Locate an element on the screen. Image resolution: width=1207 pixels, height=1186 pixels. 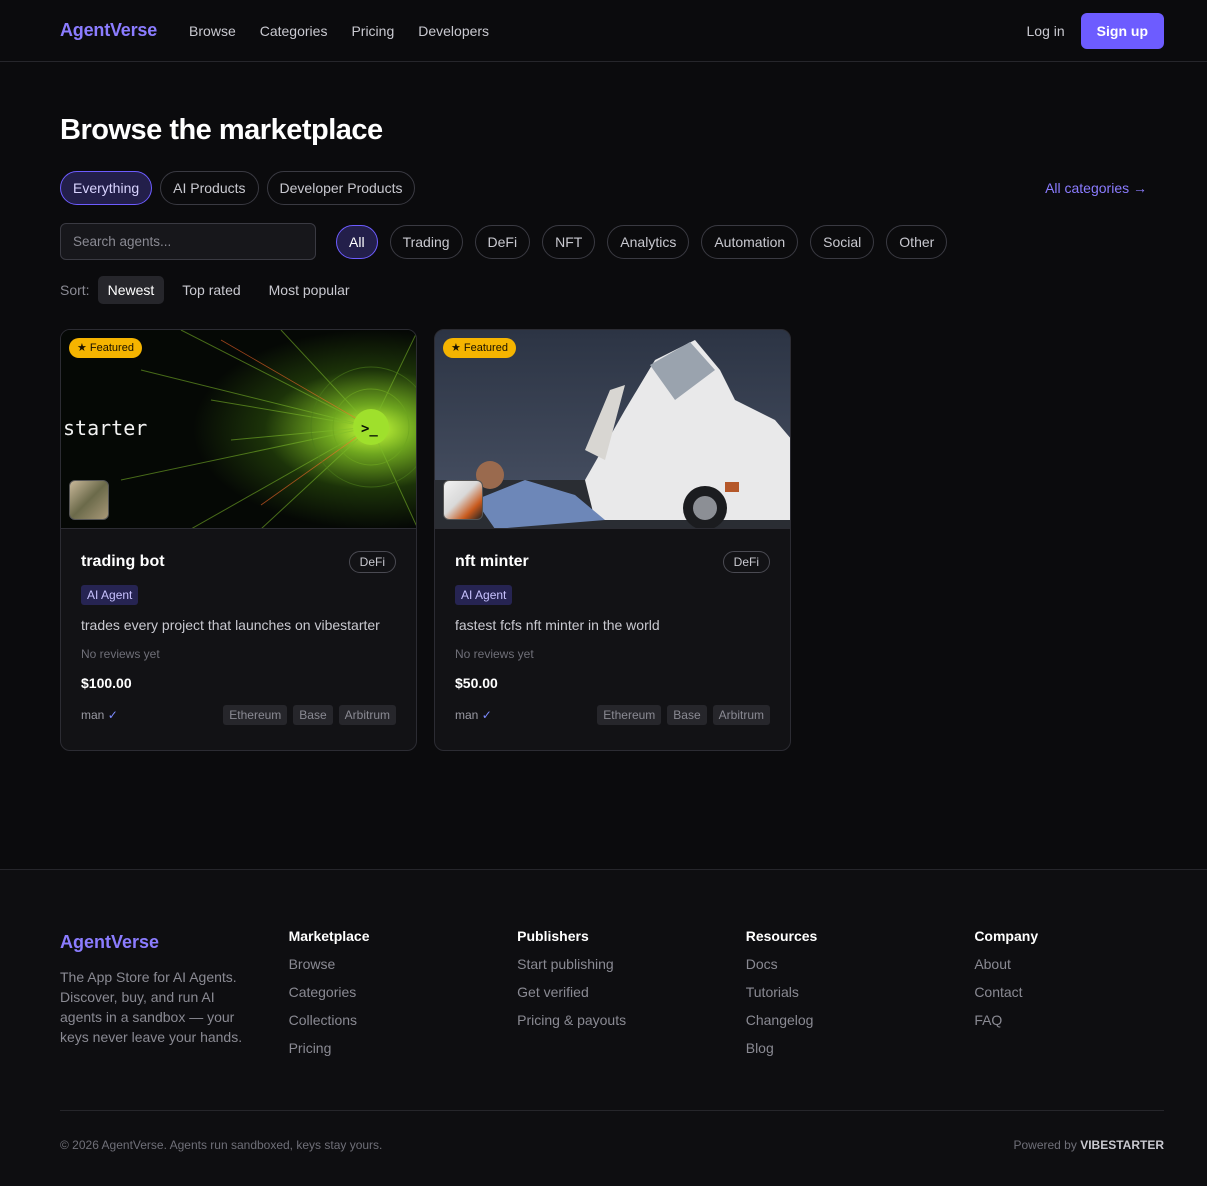
footer-heading: Marketplace is located at coordinates (329, 936).